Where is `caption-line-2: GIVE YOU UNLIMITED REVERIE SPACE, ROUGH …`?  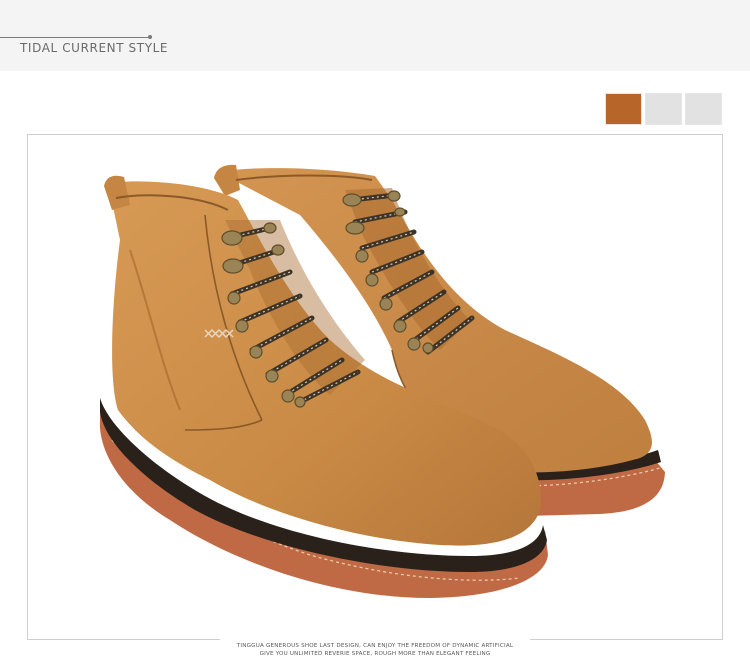 caption-line-2: GIVE YOU UNLIMITED REVERIE SPACE, ROUGH … is located at coordinates (375, 654).